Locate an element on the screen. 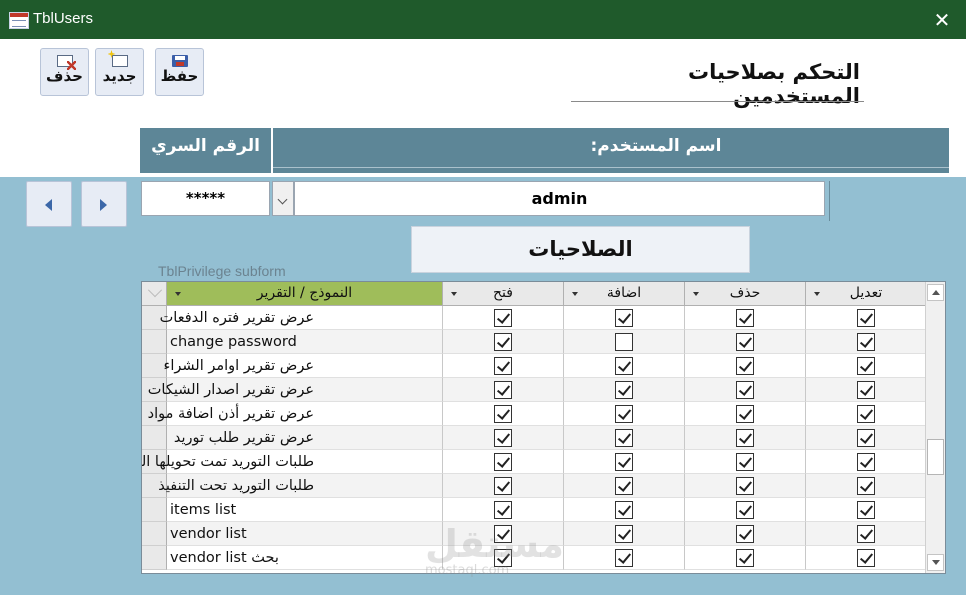  username-dropdown-button is located at coordinates (283, 198).